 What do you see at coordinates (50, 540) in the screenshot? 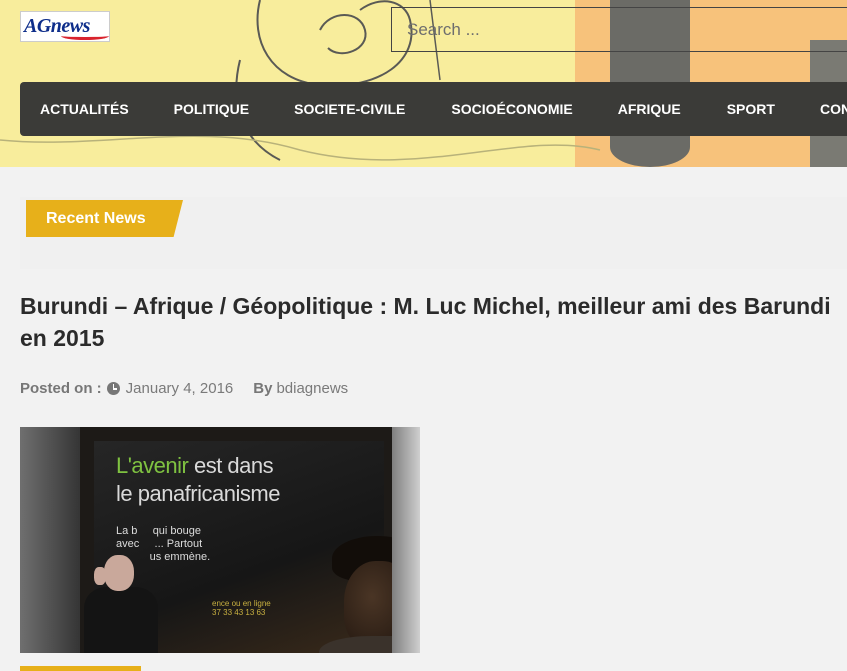
I see `image-wall-left` at bounding box center [50, 540].